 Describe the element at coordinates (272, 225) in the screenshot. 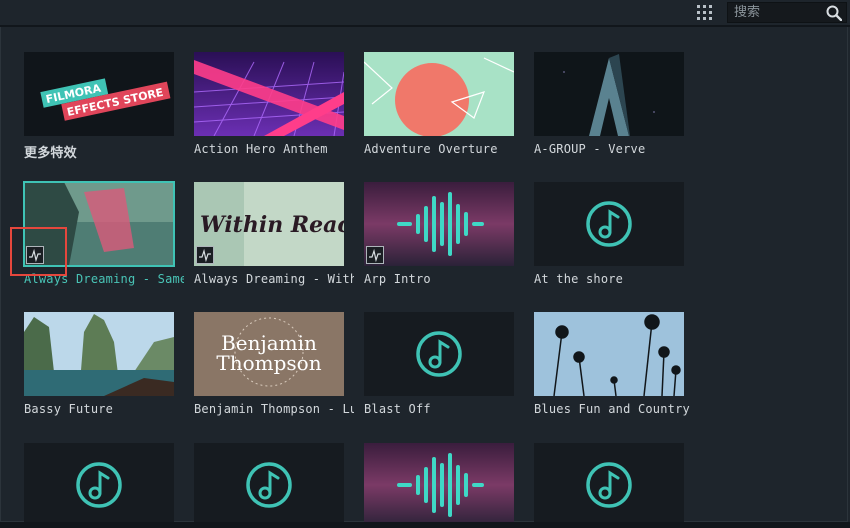

I see `within-reach-title-text: Within Reach` at that location.